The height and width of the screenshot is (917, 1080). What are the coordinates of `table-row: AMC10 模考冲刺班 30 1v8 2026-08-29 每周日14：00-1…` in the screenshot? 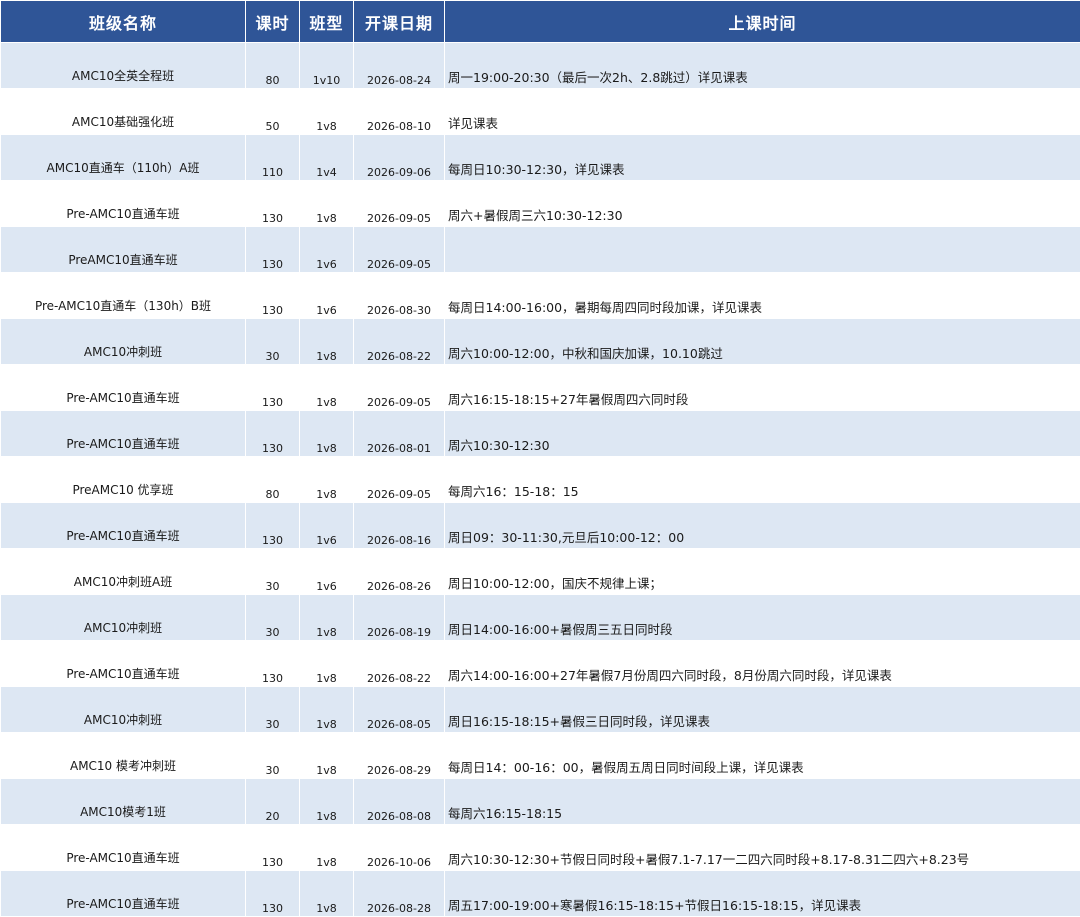 It's located at (540, 756).